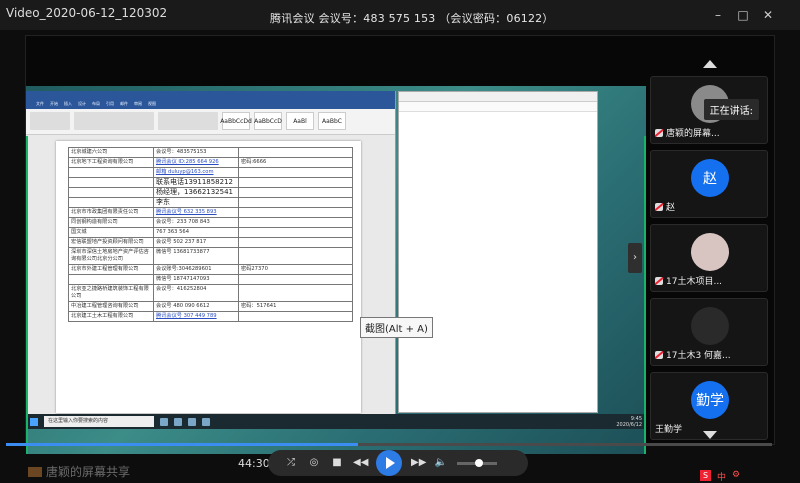 This screenshot has width=800, height=483. I want to click on clock-date: 2020/6/12, so click(629, 424).